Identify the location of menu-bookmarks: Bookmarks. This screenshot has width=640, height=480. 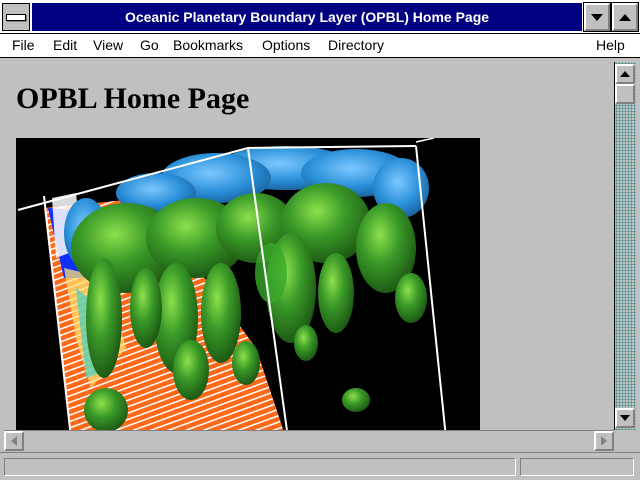
(208, 45).